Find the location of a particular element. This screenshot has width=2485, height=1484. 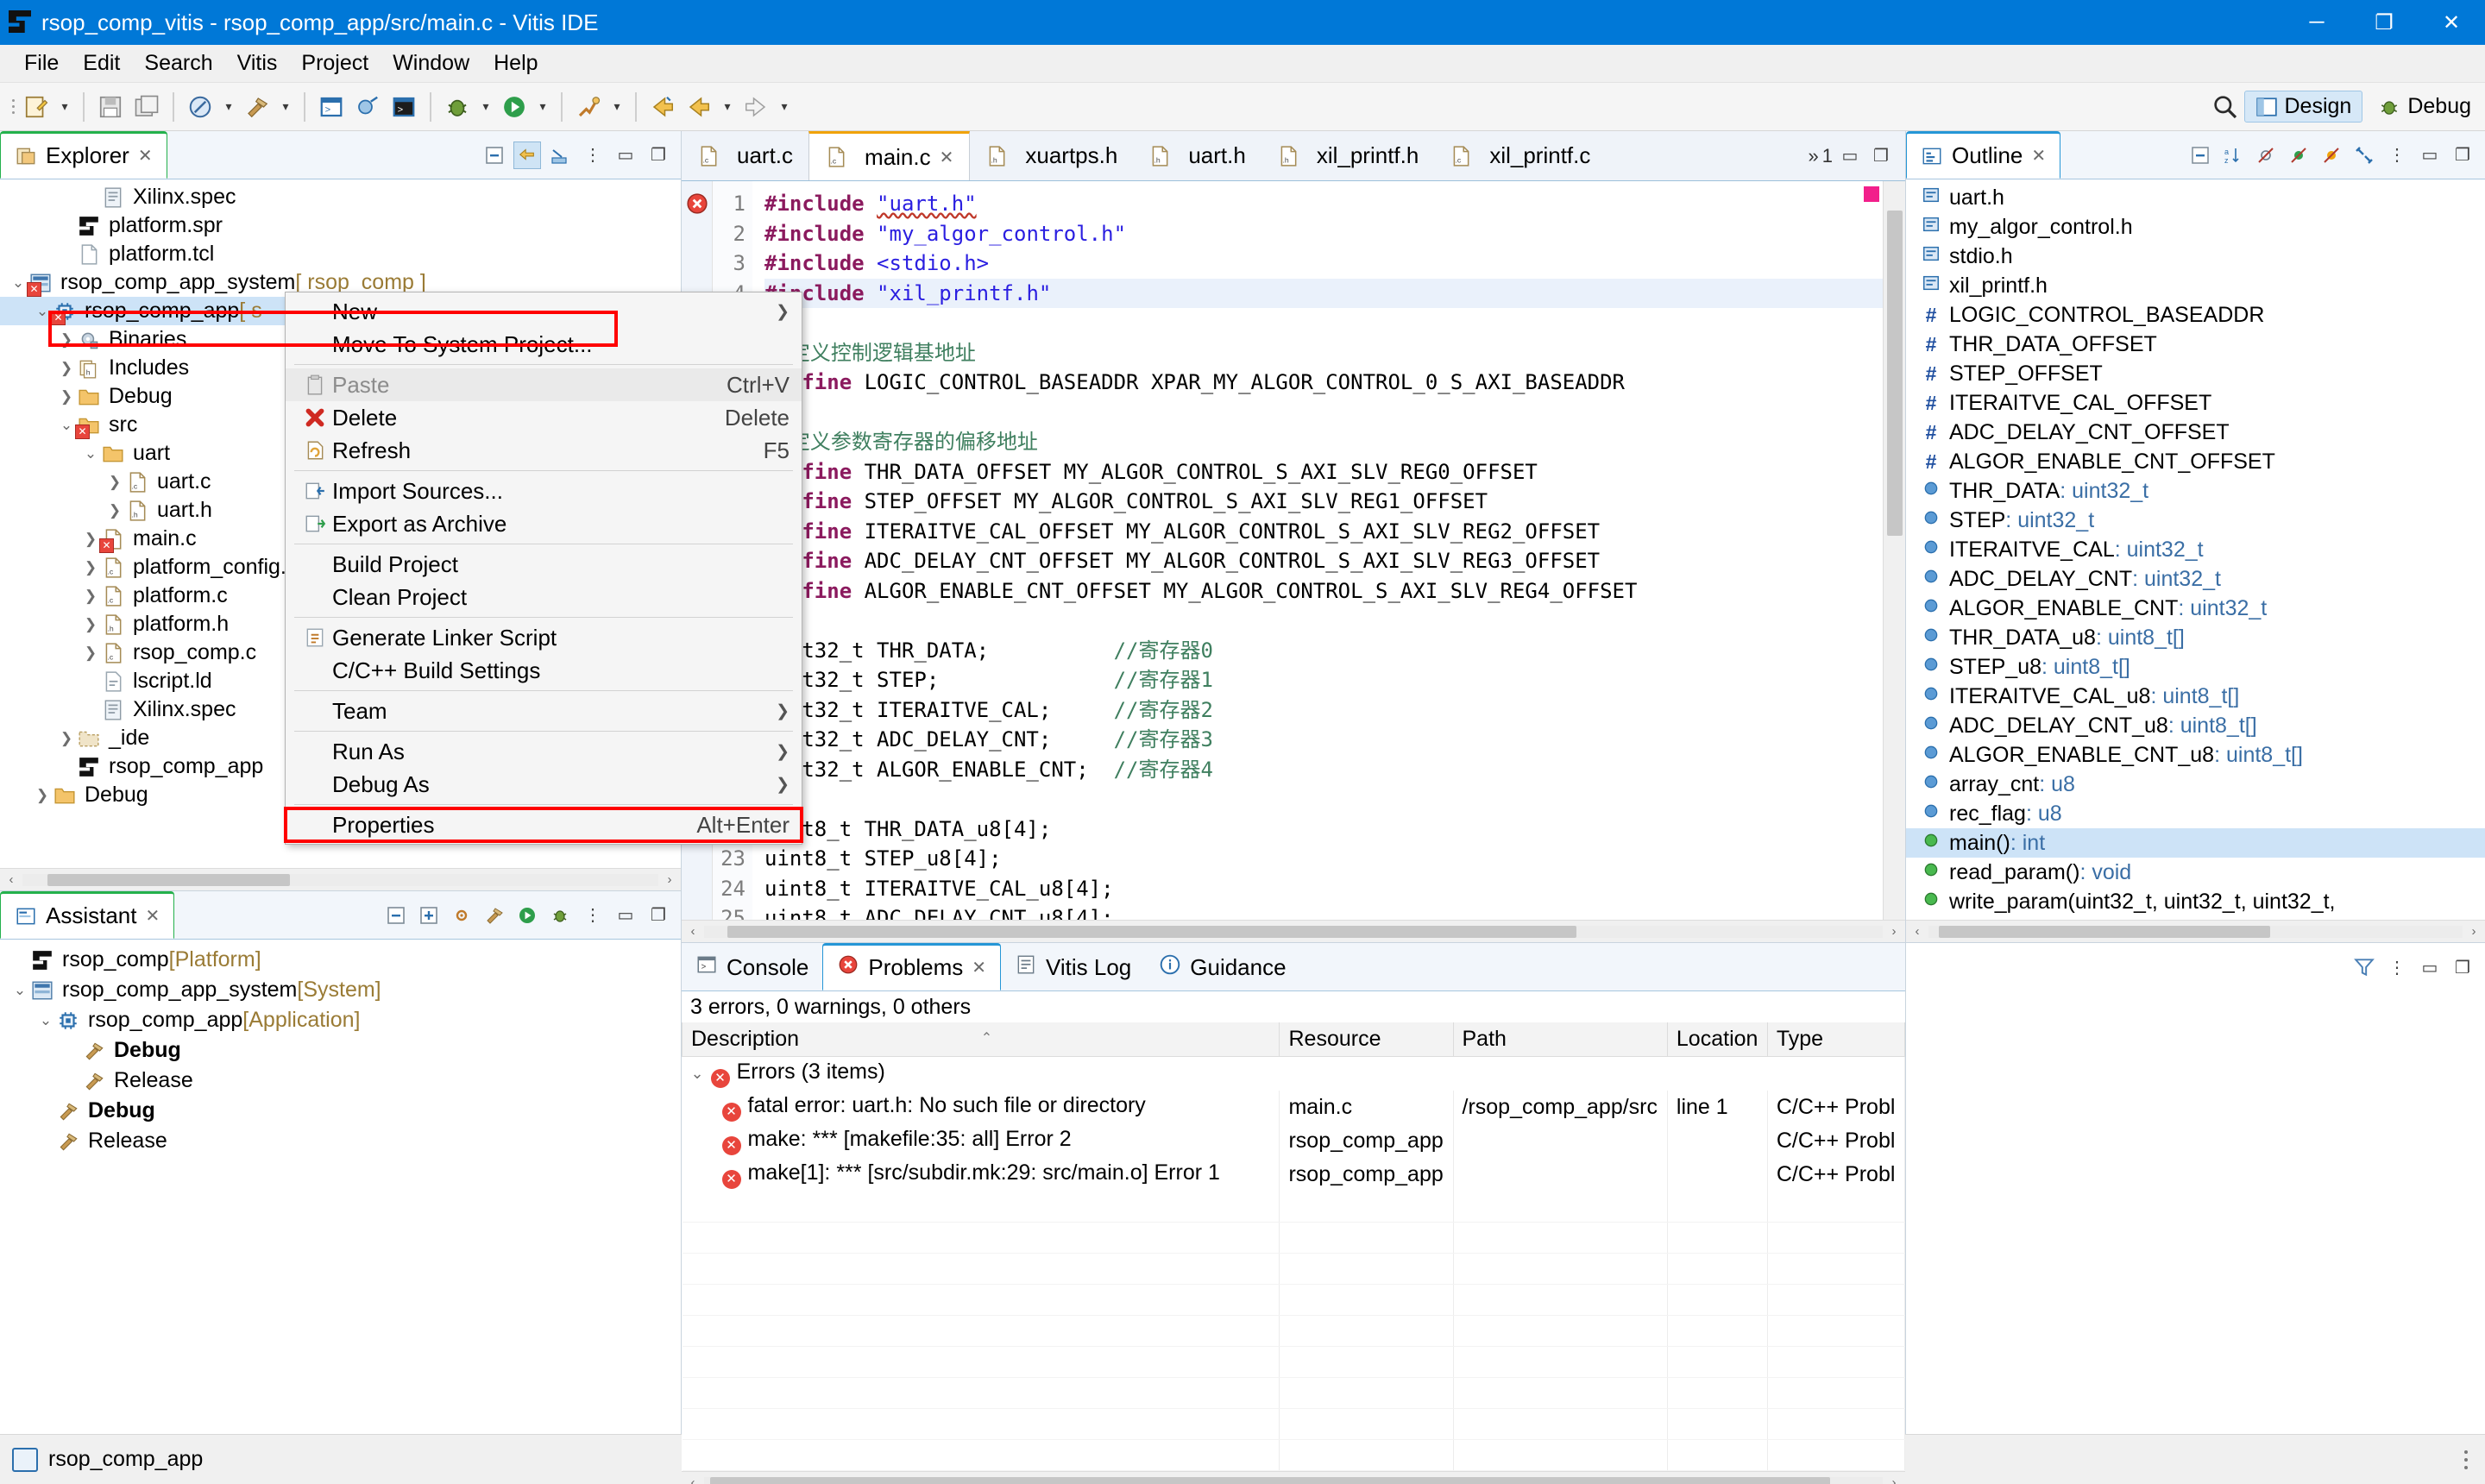

build-all-icon is located at coordinates (200, 107).